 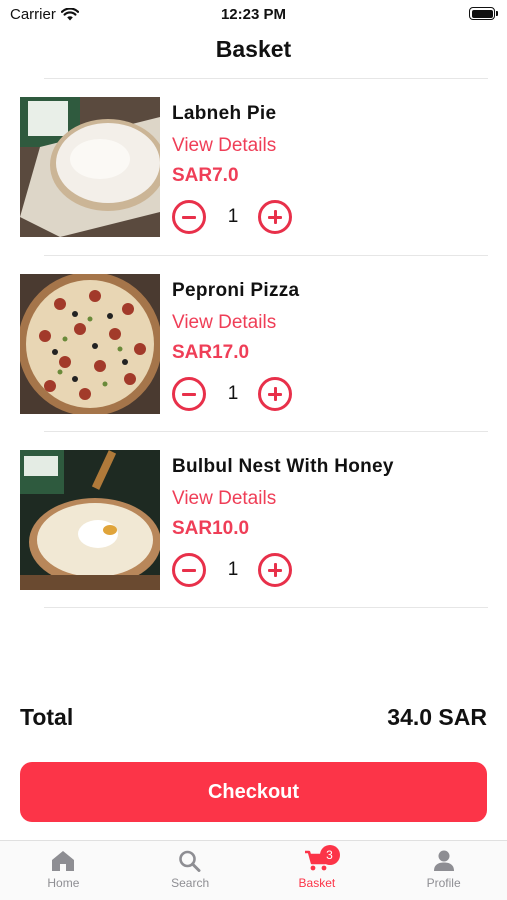 What do you see at coordinates (329, 855) in the screenshot?
I see `basket-count-badge: 3` at bounding box center [329, 855].